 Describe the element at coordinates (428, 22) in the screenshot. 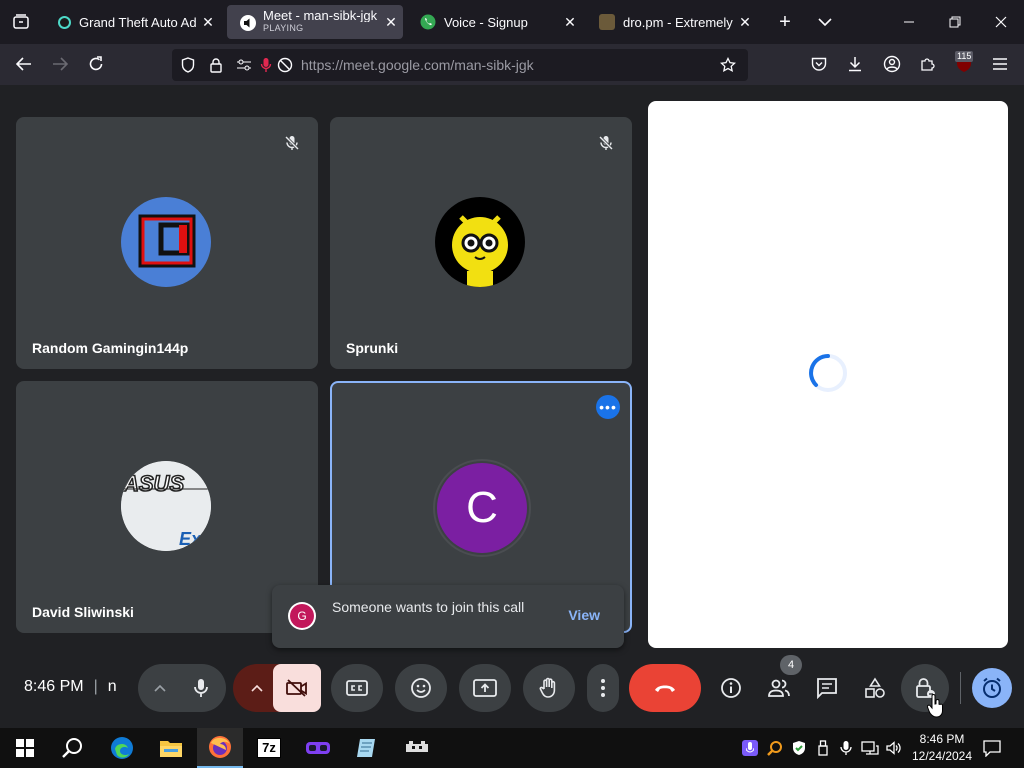

I see `phone-favicon-icon` at that location.